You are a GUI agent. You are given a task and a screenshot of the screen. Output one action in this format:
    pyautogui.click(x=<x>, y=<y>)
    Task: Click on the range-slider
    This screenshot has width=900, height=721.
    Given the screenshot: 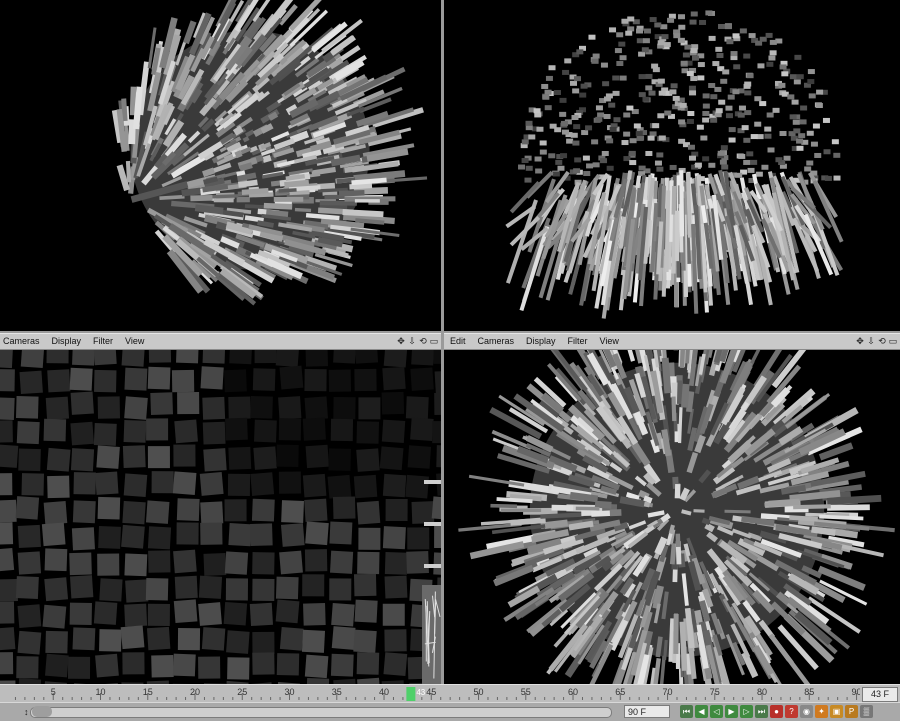 What is the action you would take?
    pyautogui.click(x=321, y=712)
    